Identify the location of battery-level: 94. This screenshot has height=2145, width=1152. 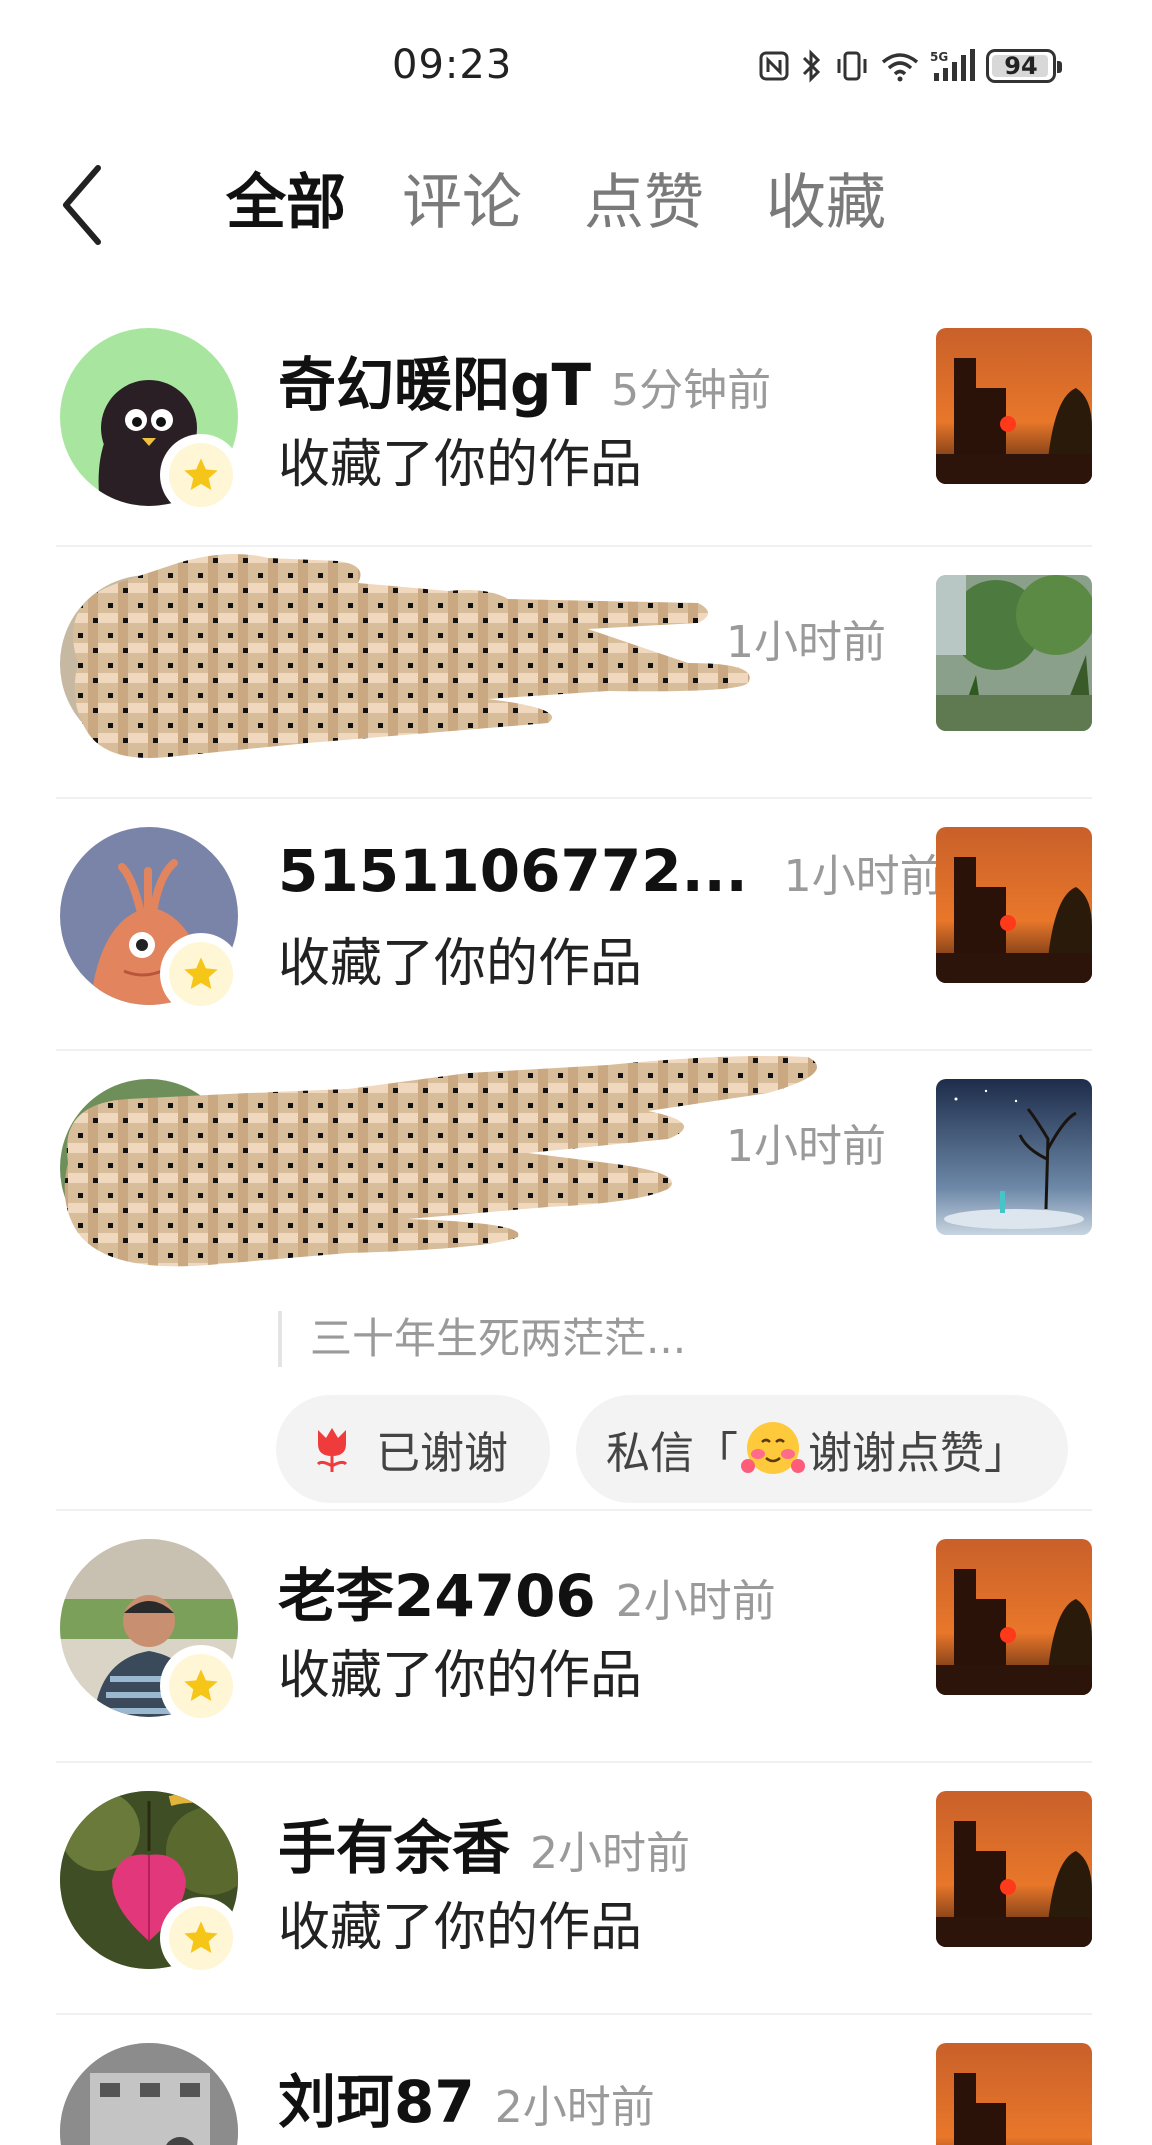
(1021, 66).